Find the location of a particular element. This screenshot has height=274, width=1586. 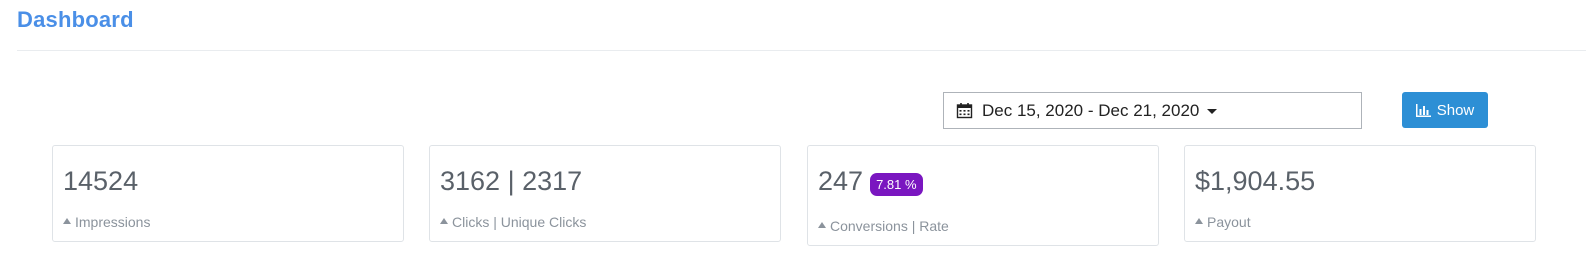

stat-card-conversions: 247 7.81 % Conversions | Rate is located at coordinates (983, 195).